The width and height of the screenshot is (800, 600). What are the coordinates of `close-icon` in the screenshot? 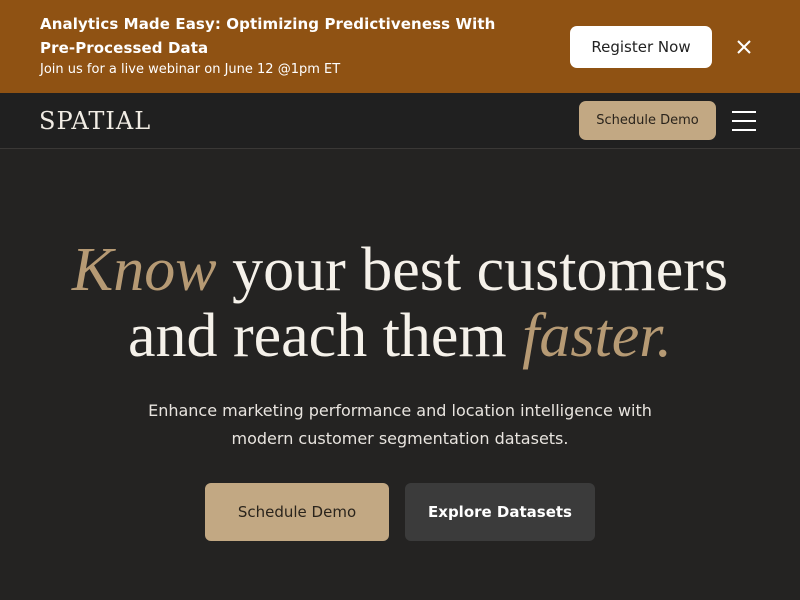 It's located at (744, 47).